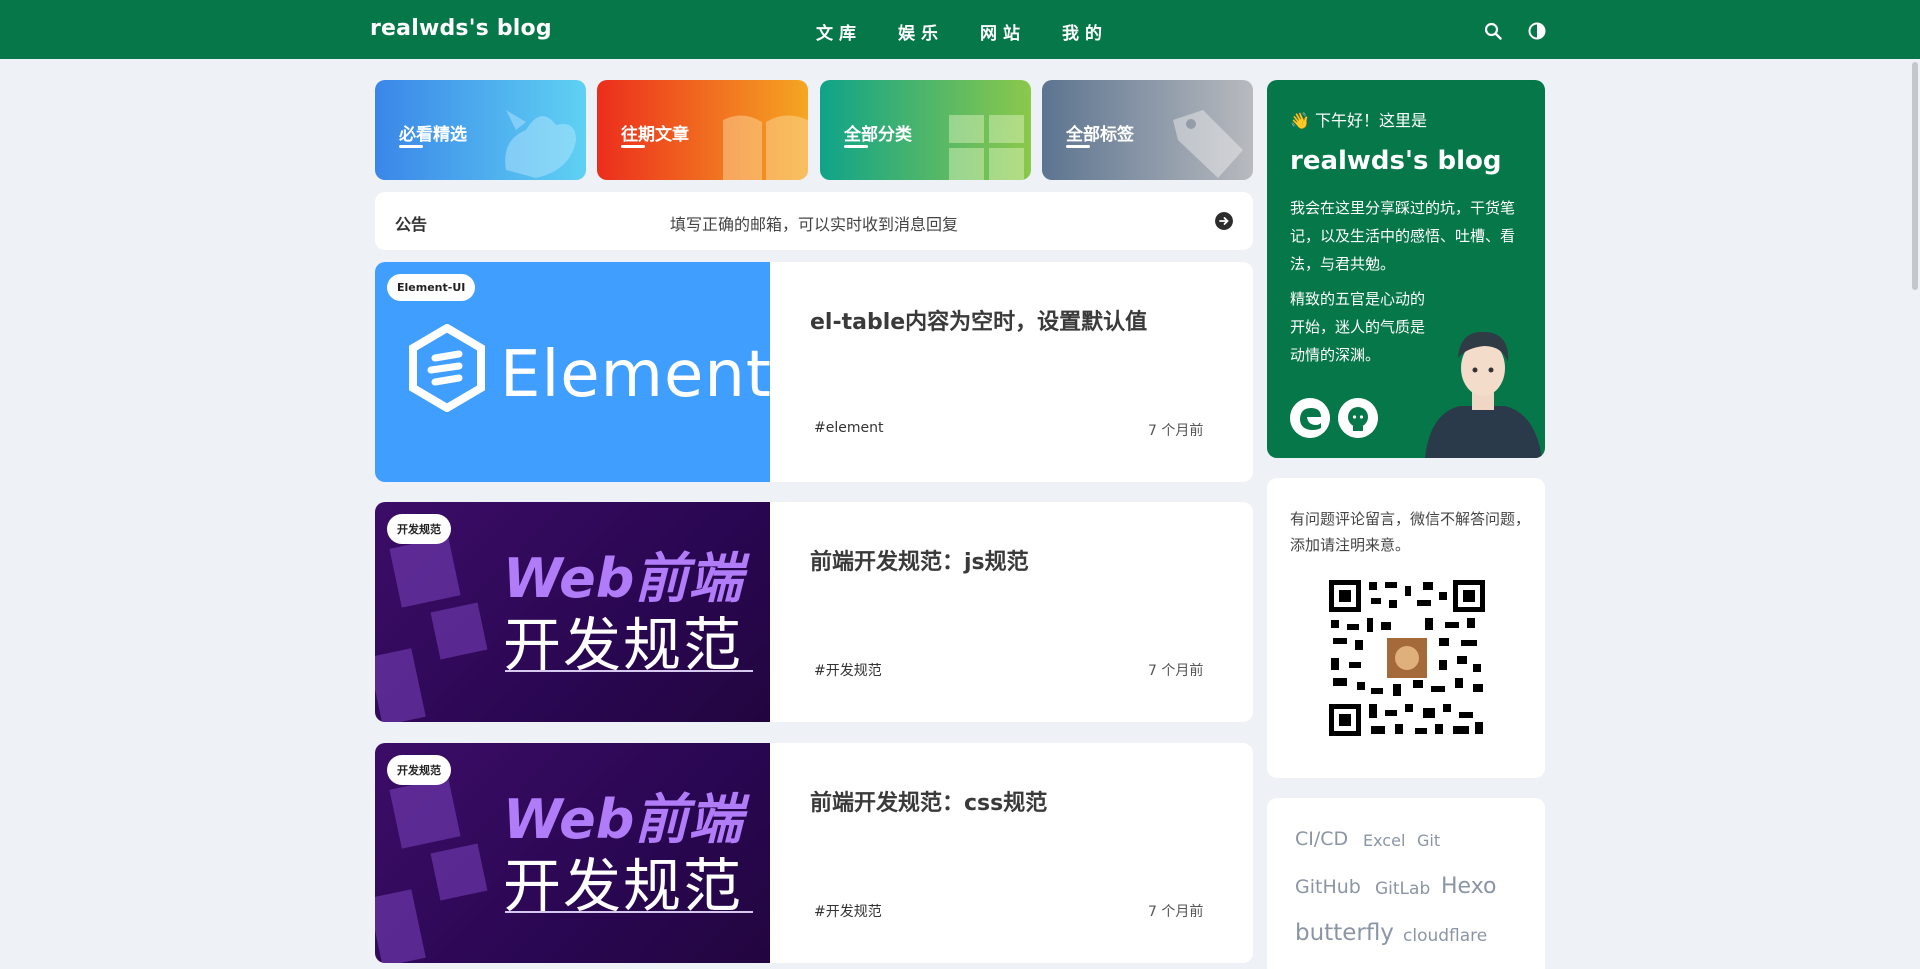  What do you see at coordinates (1358, 418) in the screenshot?
I see `github-icon` at bounding box center [1358, 418].